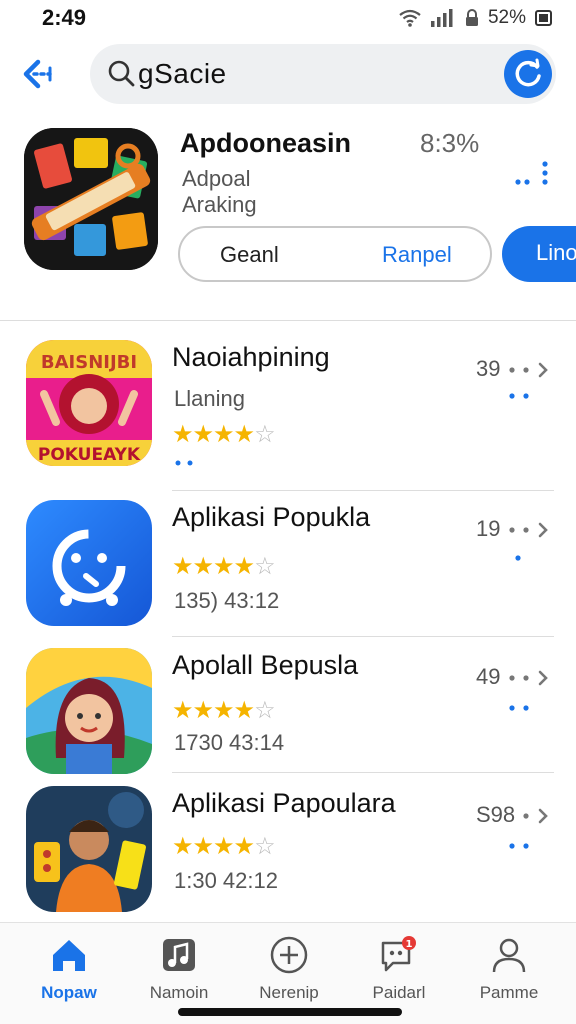 Image resolution: width=576 pixels, height=1024 pixels. Describe the element at coordinates (288, 18) in the screenshot. I see `status-bar: 2:49 52%` at that location.